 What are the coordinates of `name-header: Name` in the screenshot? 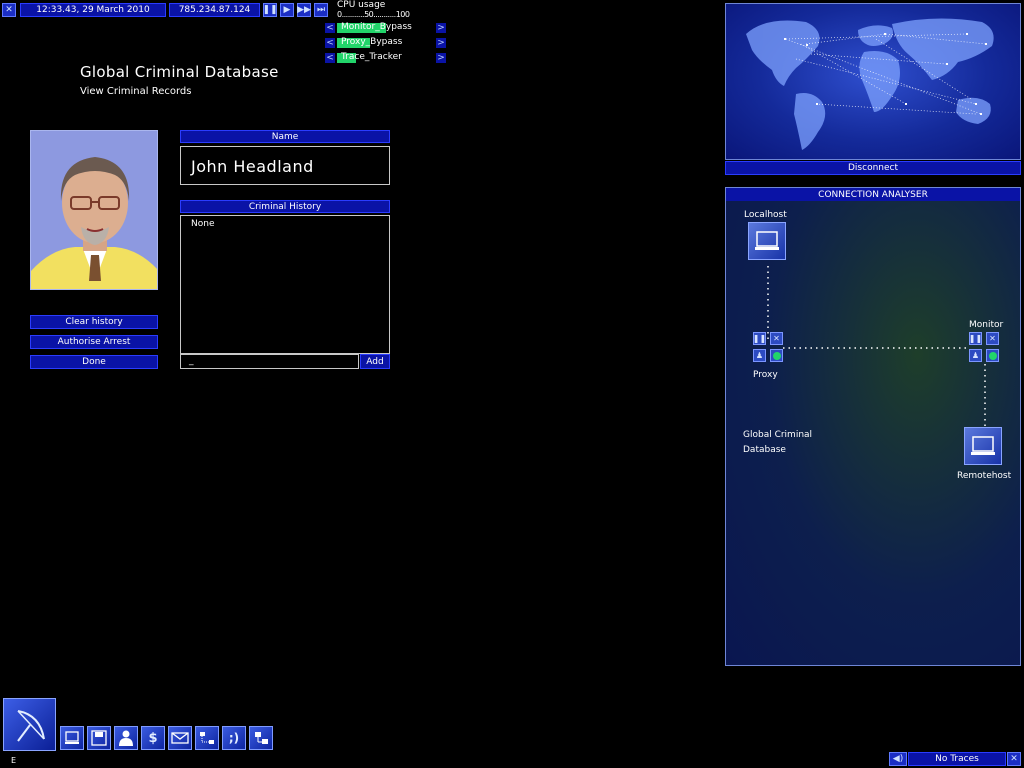 It's located at (285, 136).